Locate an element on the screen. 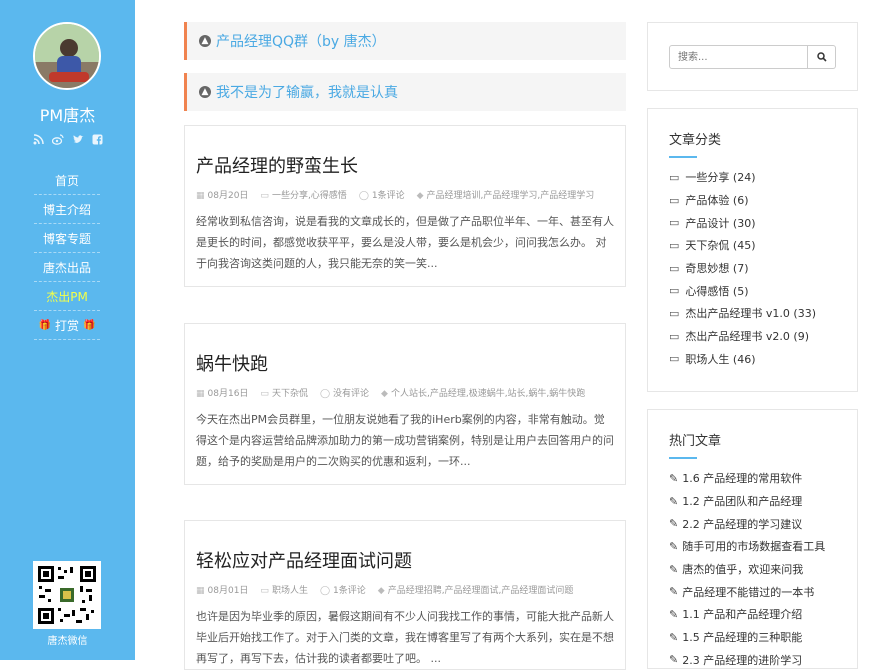 This screenshot has width=880, height=671. nav-products: 唐杰出品 is located at coordinates (67, 267).